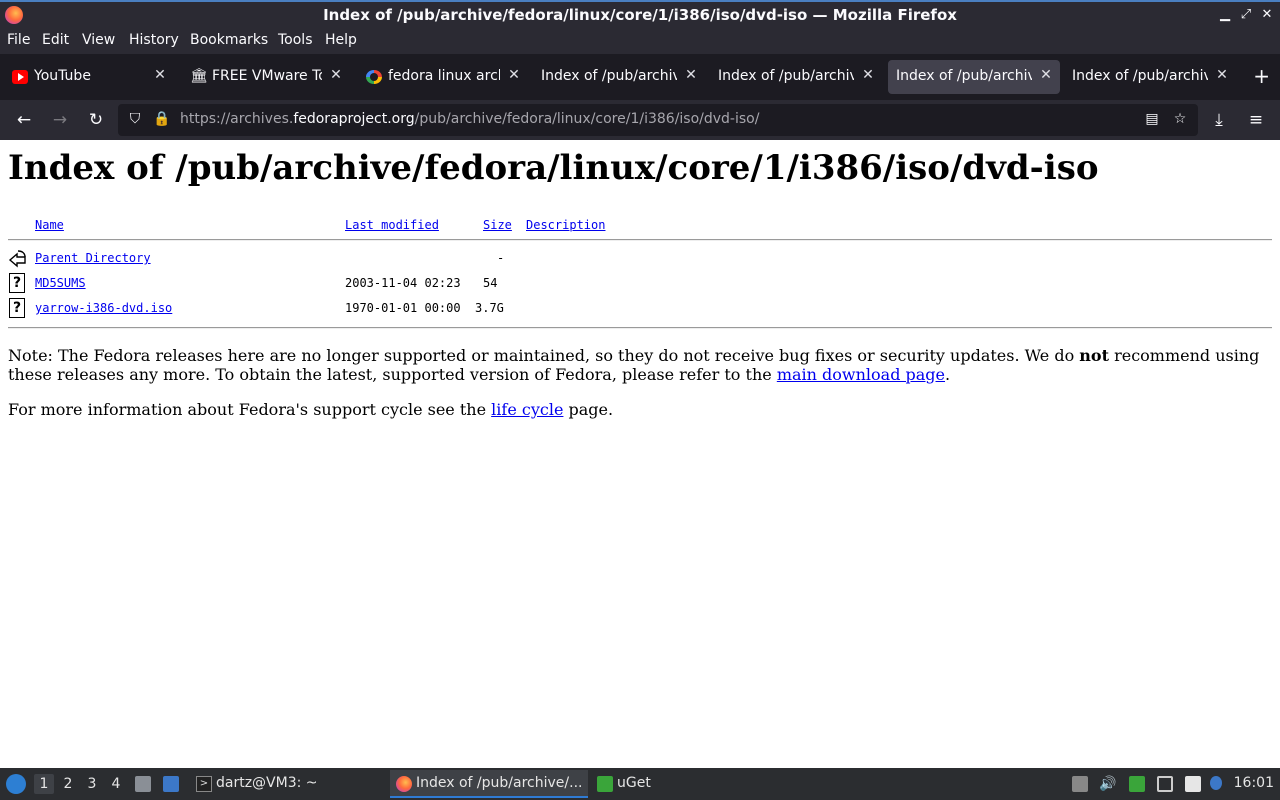  Describe the element at coordinates (501, 258) in the screenshot. I see `row-size: -` at that location.